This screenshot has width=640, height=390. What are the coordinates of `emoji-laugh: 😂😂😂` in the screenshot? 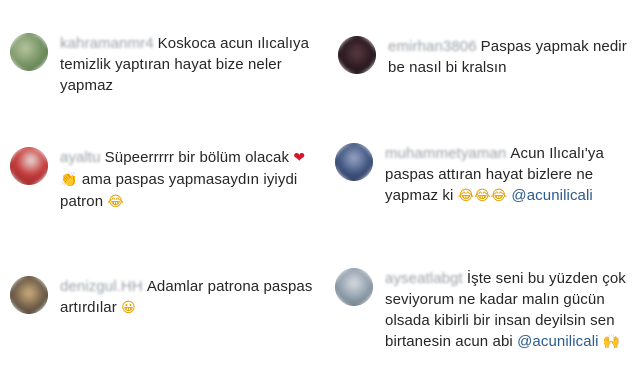 It's located at (482, 196).